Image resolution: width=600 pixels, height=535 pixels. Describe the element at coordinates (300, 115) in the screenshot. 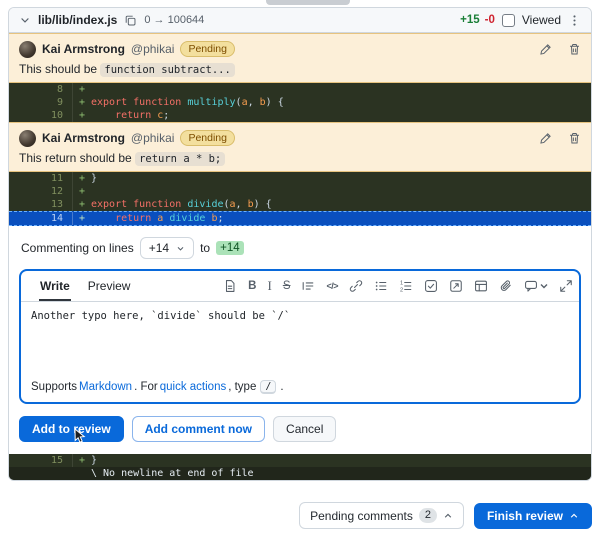

I see `diff-line-10: 10 + return c;` at that location.